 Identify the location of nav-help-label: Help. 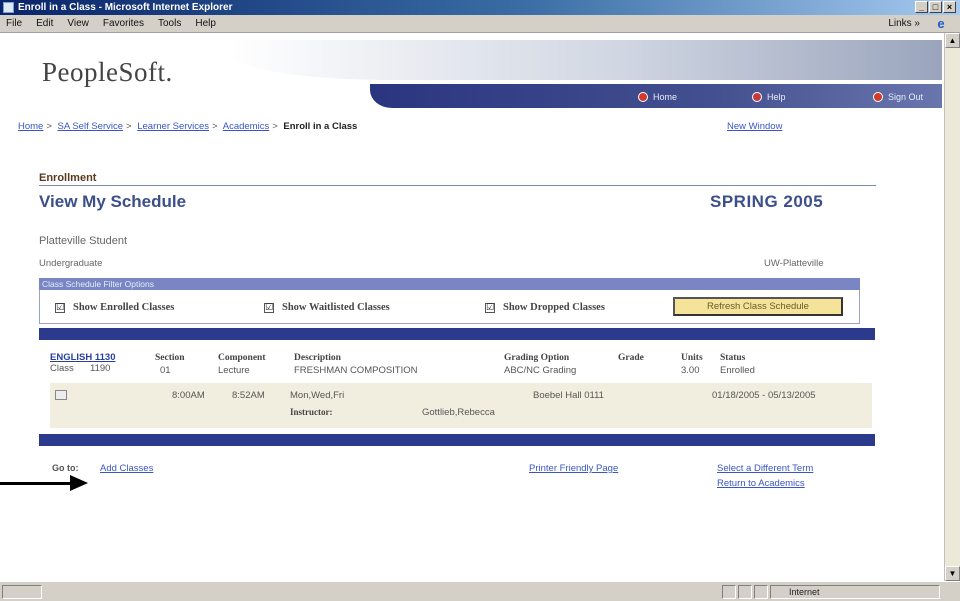
(776, 97).